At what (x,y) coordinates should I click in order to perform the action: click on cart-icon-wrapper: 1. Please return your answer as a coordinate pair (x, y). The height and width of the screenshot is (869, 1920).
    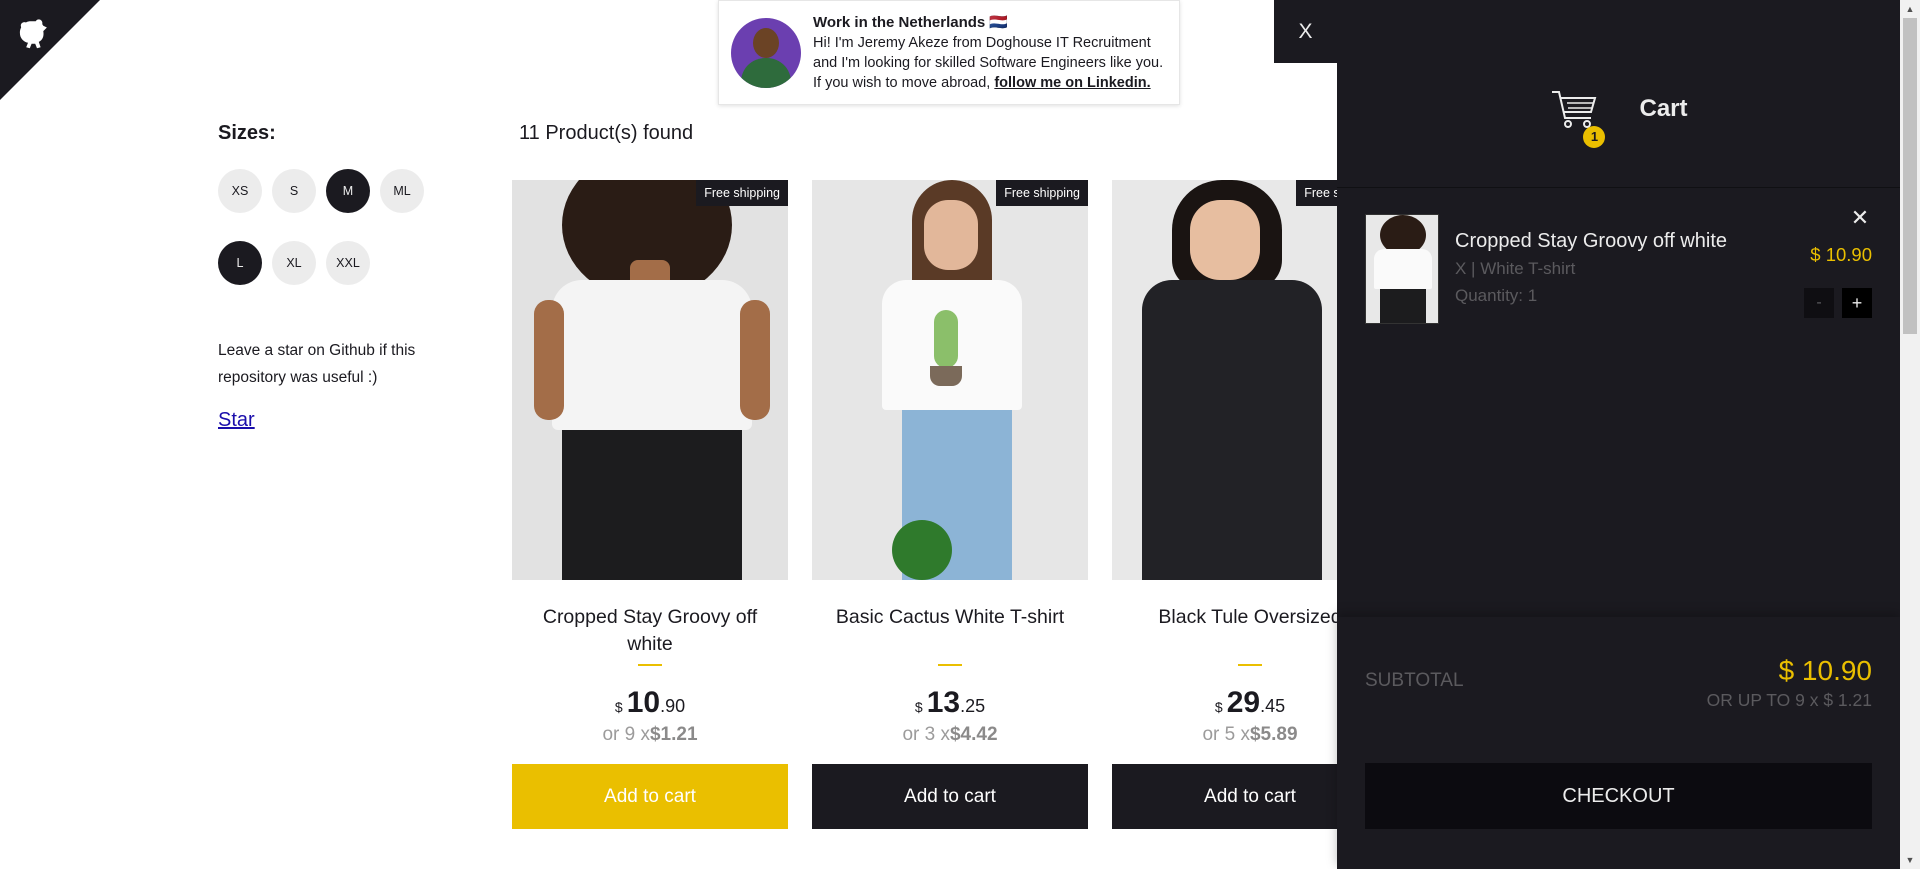
    Looking at the image, I should click on (1577, 116).